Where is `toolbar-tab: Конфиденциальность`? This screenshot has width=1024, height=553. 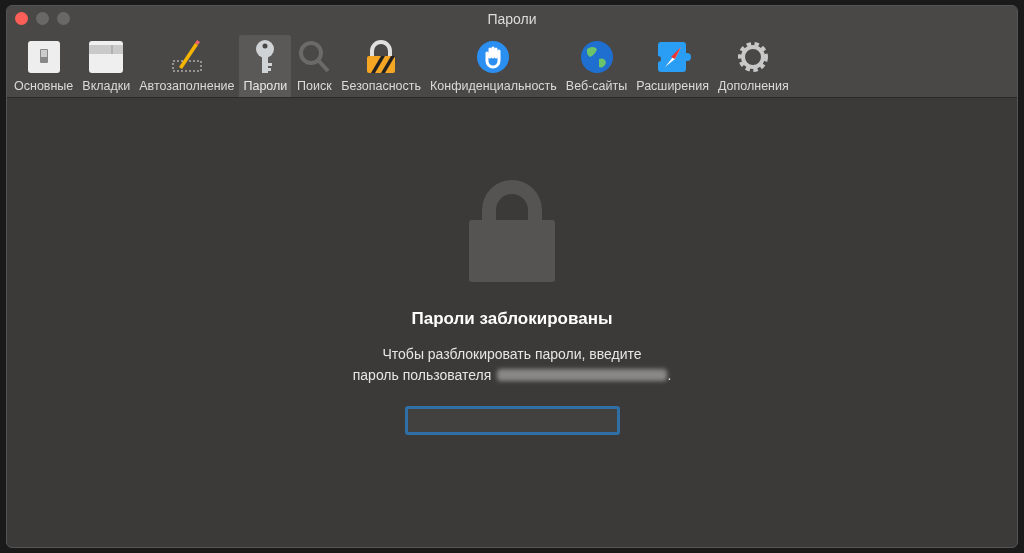 toolbar-tab: Конфиденциальность is located at coordinates (493, 66).